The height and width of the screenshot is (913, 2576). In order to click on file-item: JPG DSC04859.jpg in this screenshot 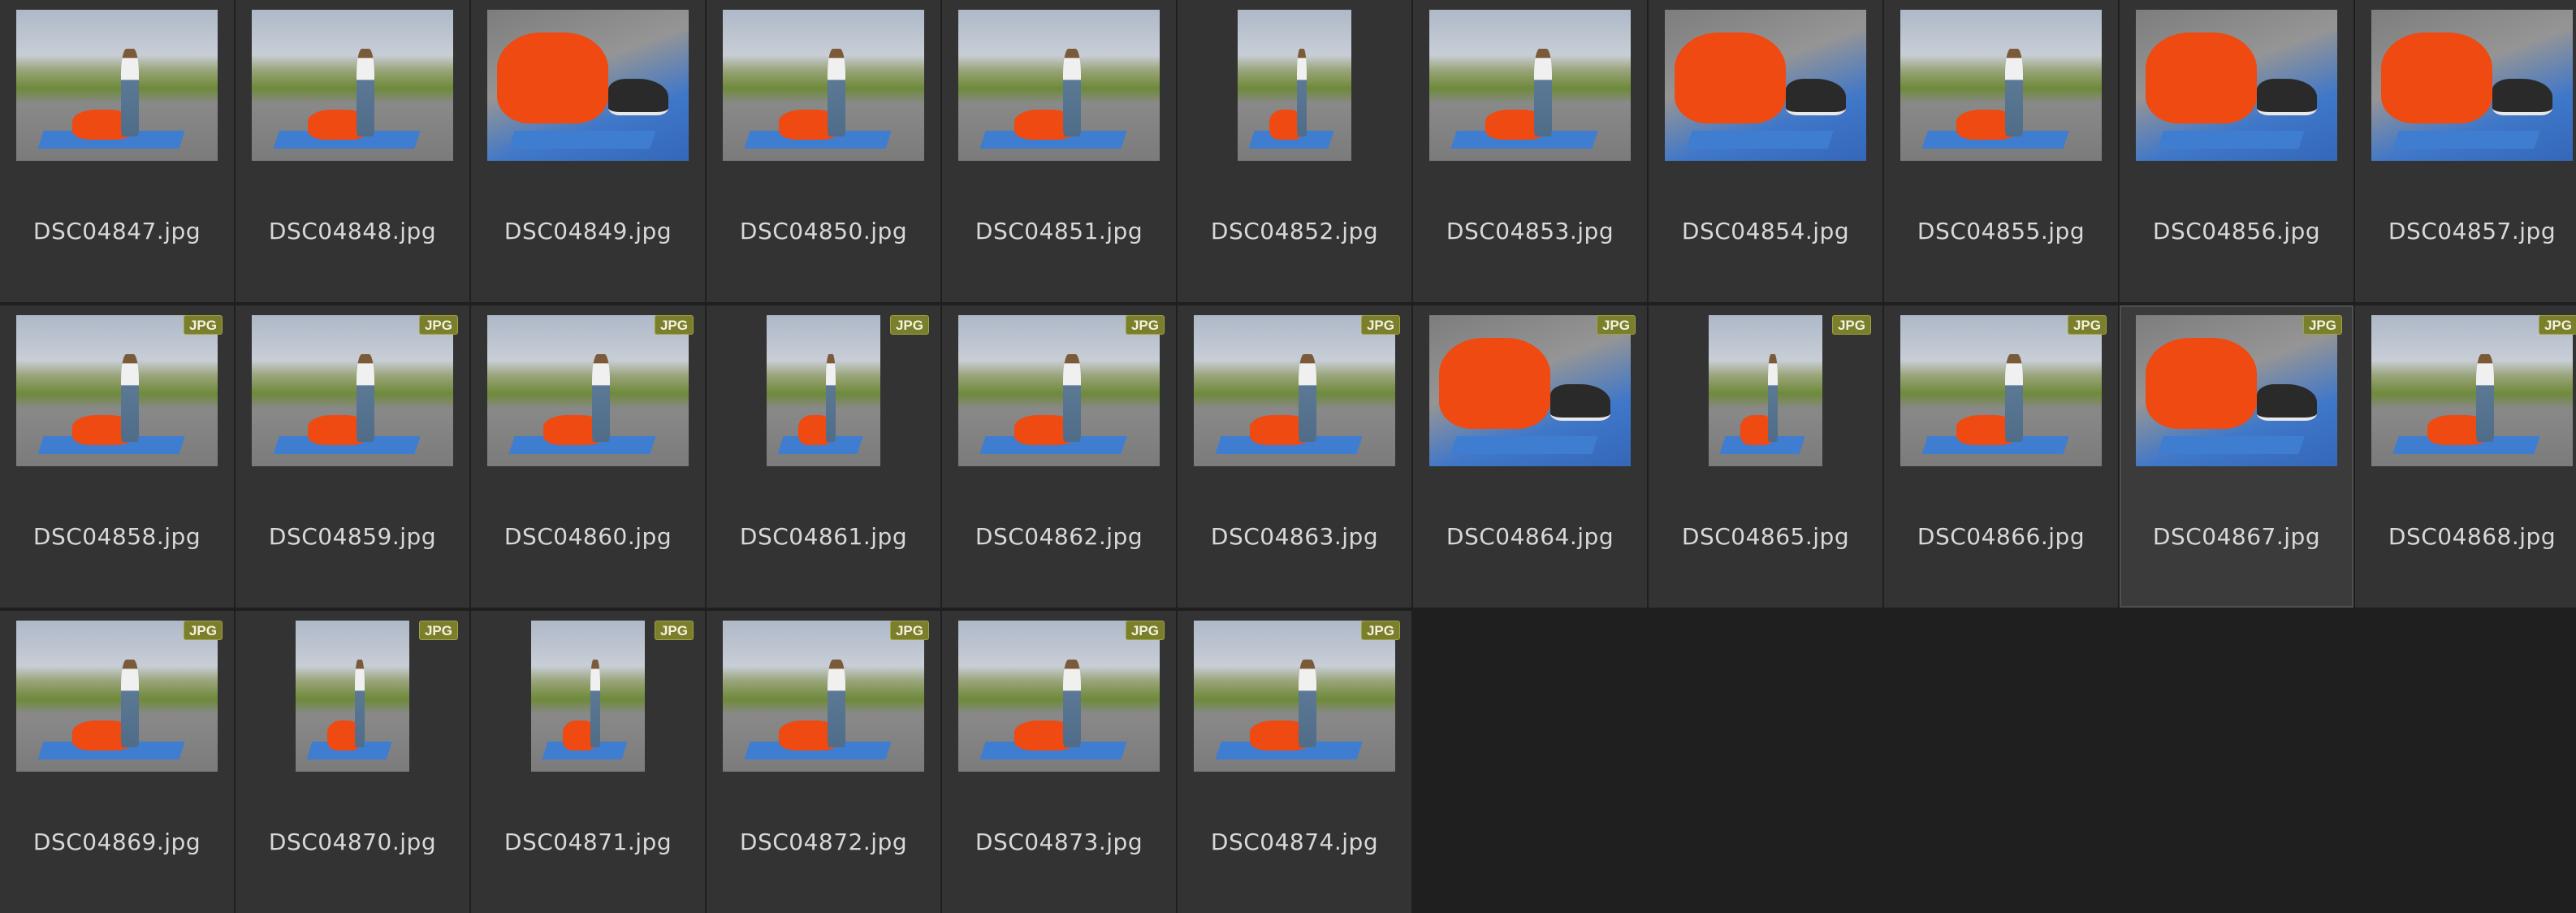, I will do `click(353, 456)`.